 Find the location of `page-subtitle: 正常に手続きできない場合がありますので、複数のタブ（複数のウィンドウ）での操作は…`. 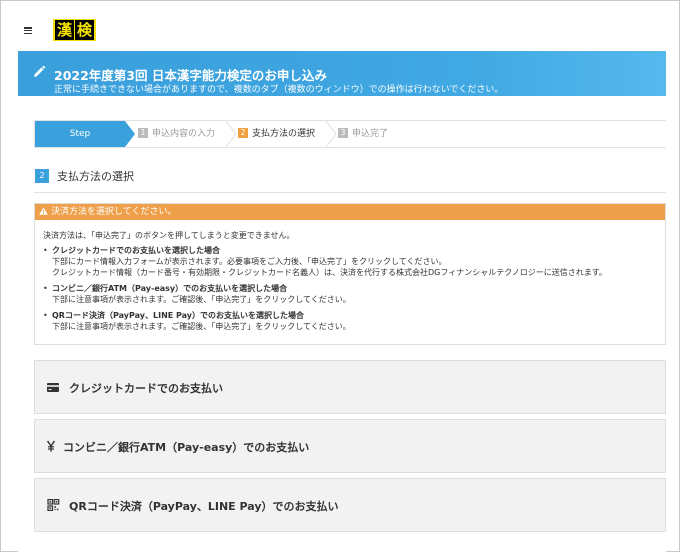

page-subtitle: 正常に手続きできない場合がありますので、複数のタブ（複数のウィンドウ）での操作は… is located at coordinates (279, 90).